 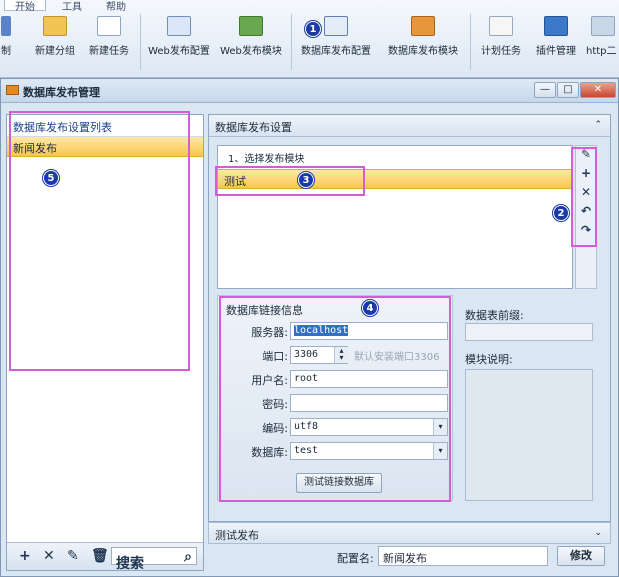 I want to click on http-button: http二, so click(x=602, y=46).